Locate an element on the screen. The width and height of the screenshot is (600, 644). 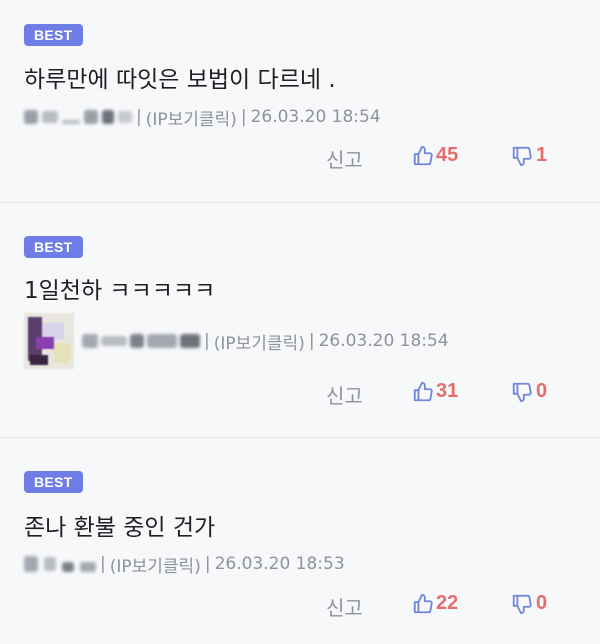
comment-meta: | (IP보기클릭) | 26.03.20 18:53 is located at coordinates (184, 564).